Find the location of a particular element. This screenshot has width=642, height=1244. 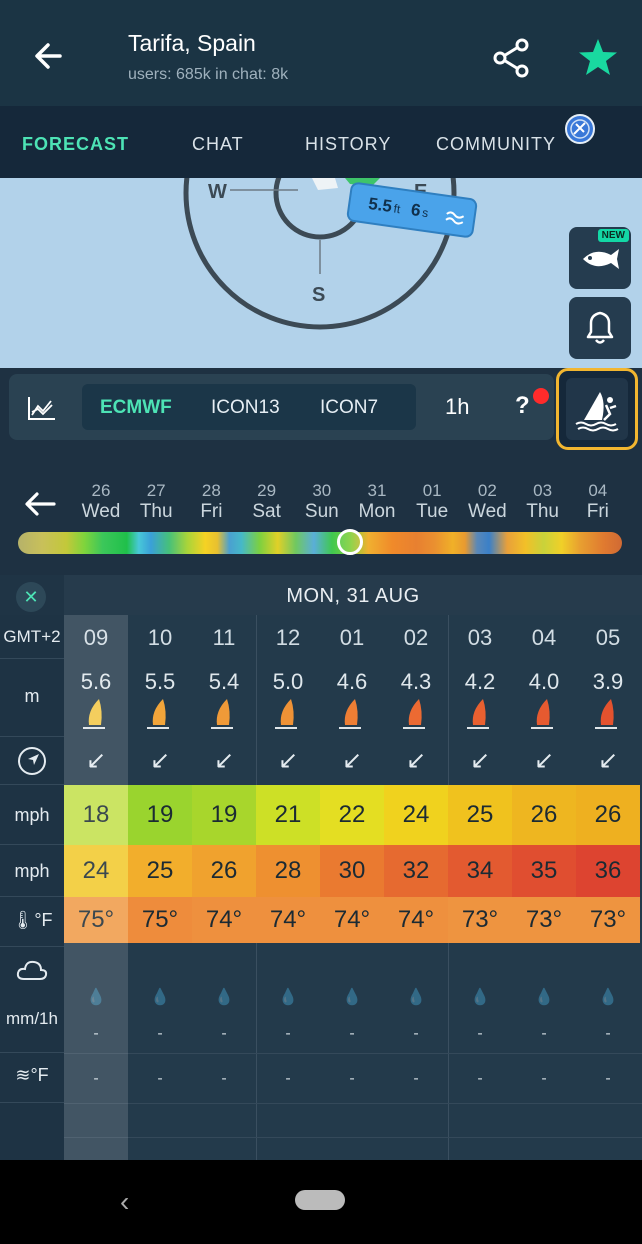

water-temp-label: ≋°F is located at coordinates (32, 1078).